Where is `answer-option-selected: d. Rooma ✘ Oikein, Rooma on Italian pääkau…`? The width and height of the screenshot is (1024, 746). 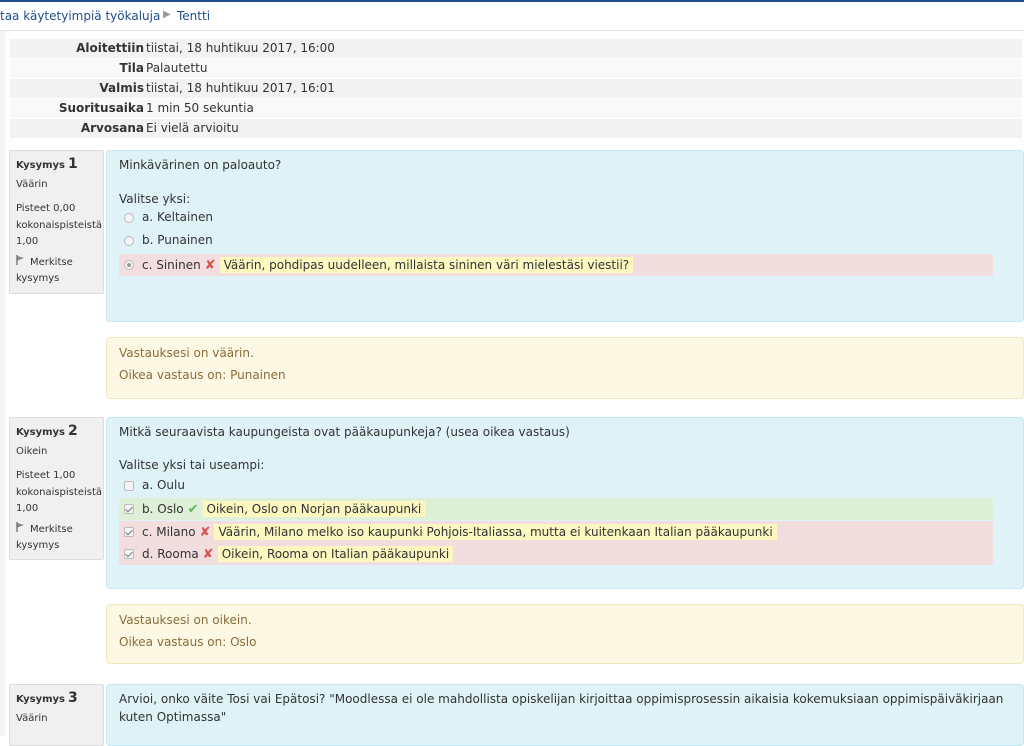
answer-option-selected: d. Rooma ✘ Oikein, Rooma on Italian pääkau… is located at coordinates (556, 554).